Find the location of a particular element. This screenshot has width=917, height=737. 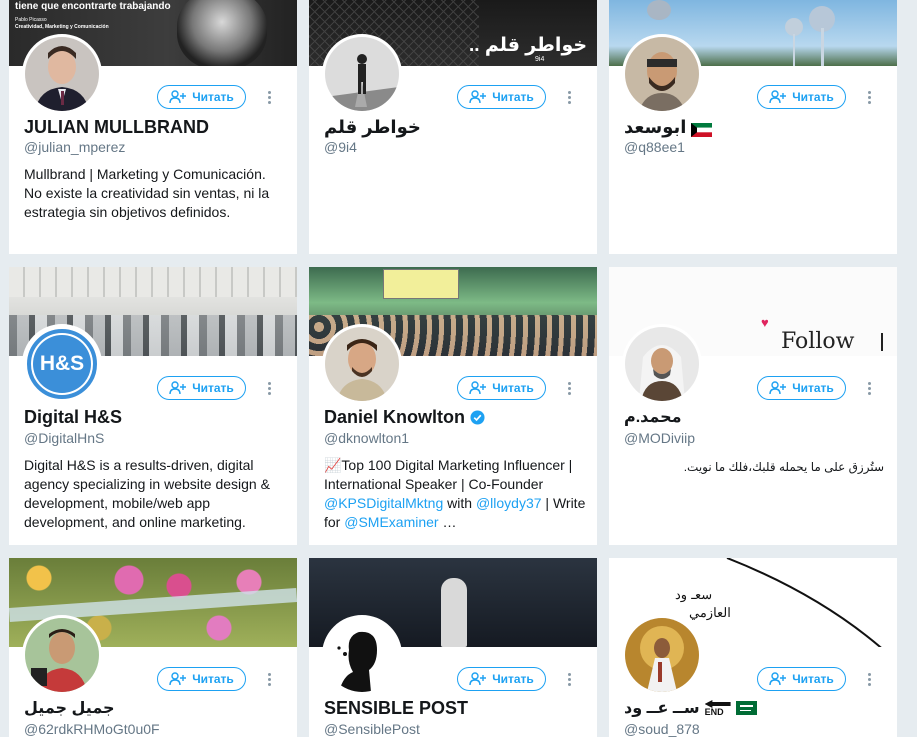

profile-name: ابوسعد is located at coordinates (668, 127).